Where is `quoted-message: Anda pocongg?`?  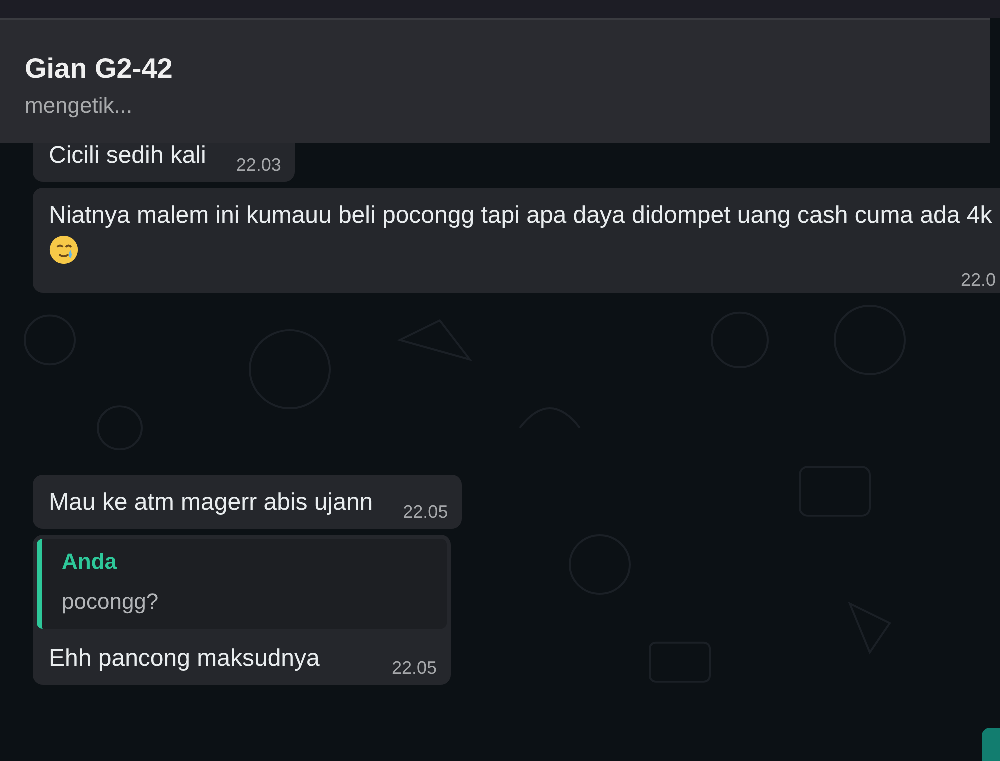 quoted-message: Anda pocongg? is located at coordinates (242, 584).